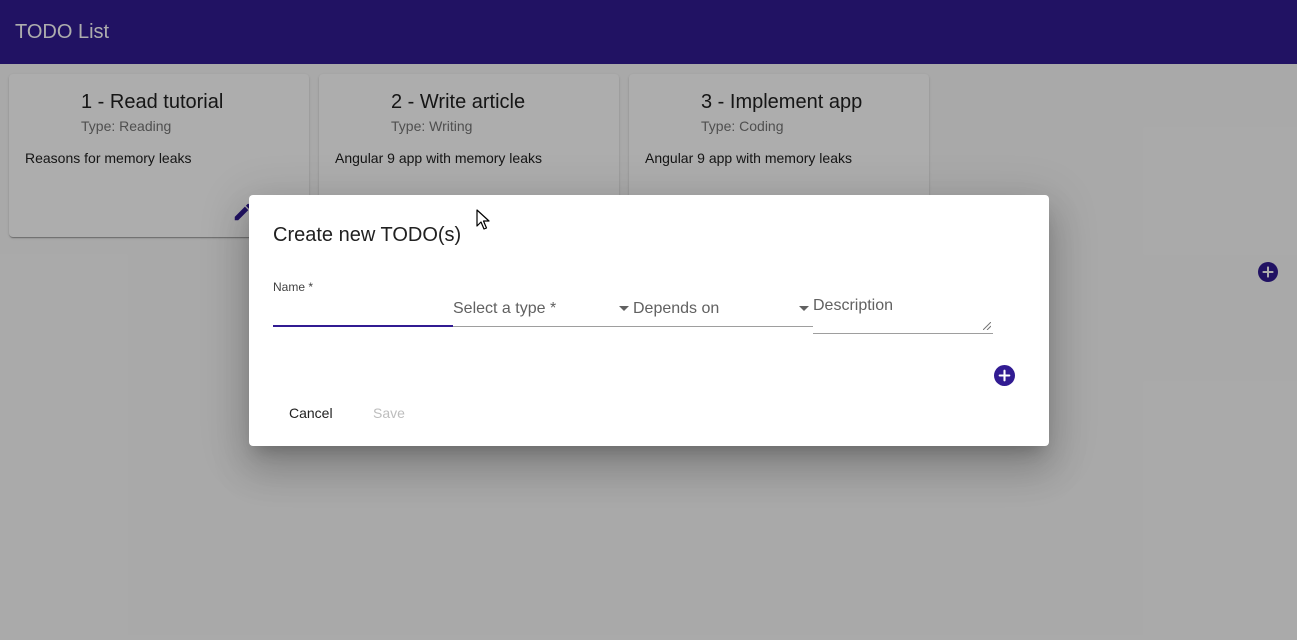 This screenshot has width=1297, height=640. I want to click on name-label: Name *, so click(293, 287).